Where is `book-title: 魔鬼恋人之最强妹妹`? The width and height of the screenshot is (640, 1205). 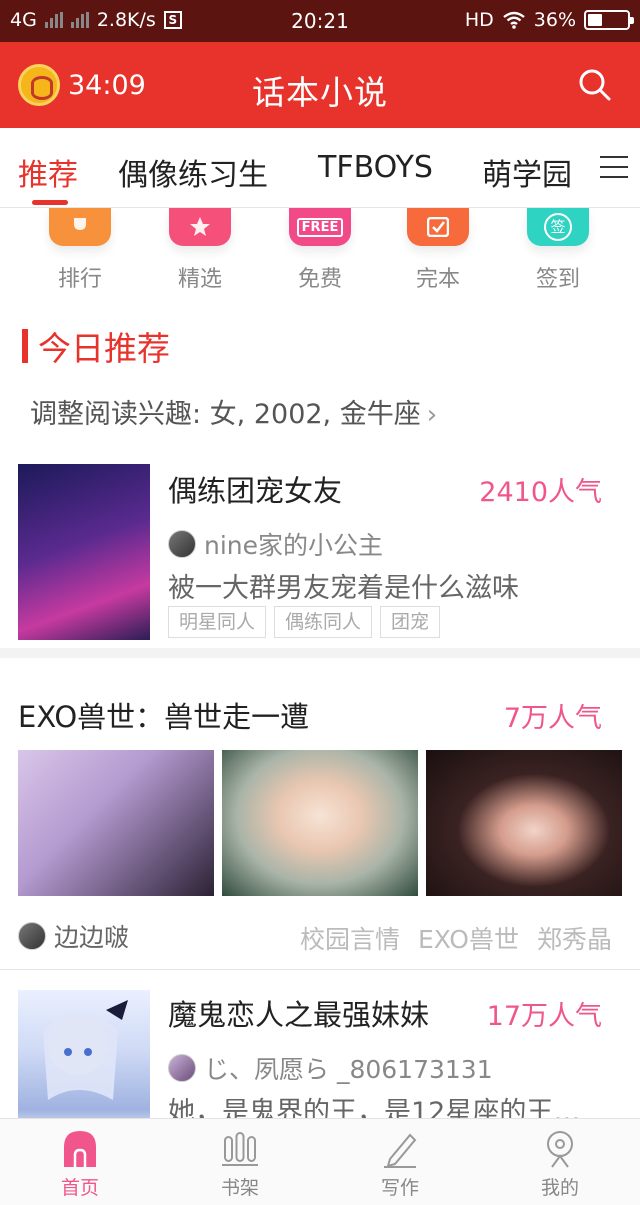
book-title: 魔鬼恋人之最强妹妹 is located at coordinates (299, 1015).